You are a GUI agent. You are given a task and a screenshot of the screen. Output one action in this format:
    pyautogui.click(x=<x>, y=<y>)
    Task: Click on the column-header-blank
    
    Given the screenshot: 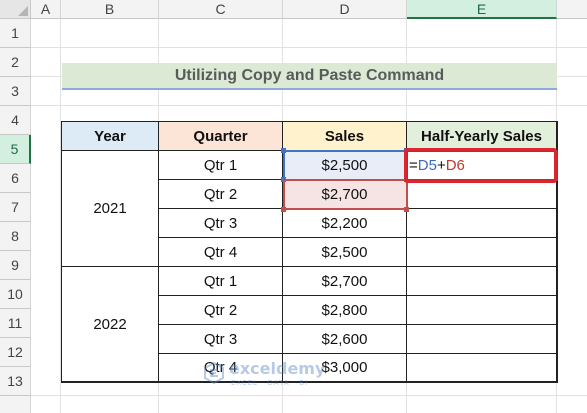 What is the action you would take?
    pyautogui.click(x=572, y=9)
    